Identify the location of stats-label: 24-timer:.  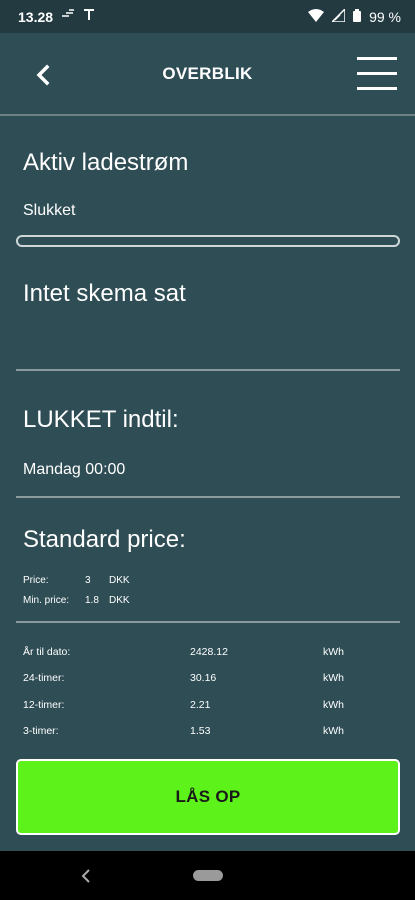
(44, 678).